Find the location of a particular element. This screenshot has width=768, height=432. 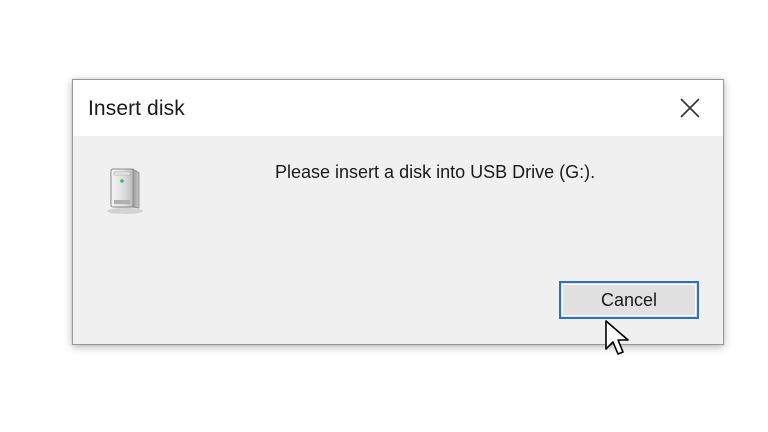

usb-drive-icon is located at coordinates (126, 190).